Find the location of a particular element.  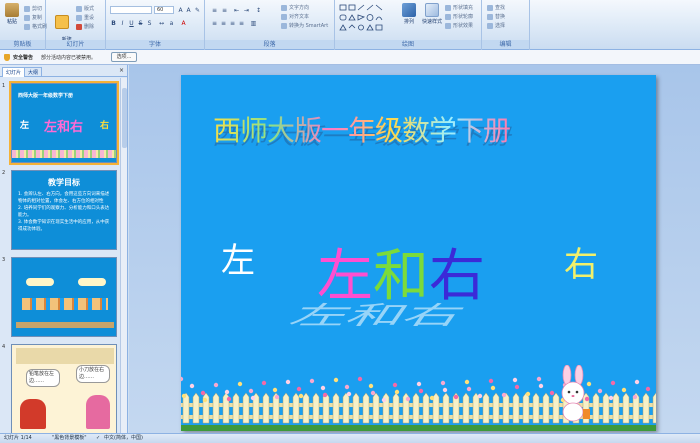

effects-icon is located at coordinates (448, 25).